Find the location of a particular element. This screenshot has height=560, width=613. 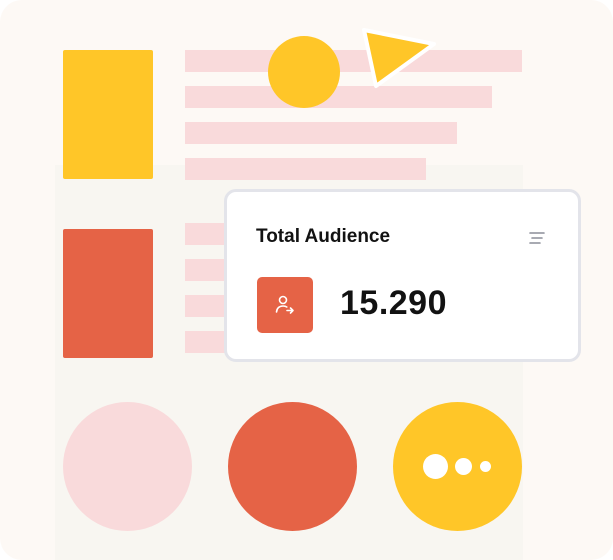

yellow-dots-circle is located at coordinates (457, 466).